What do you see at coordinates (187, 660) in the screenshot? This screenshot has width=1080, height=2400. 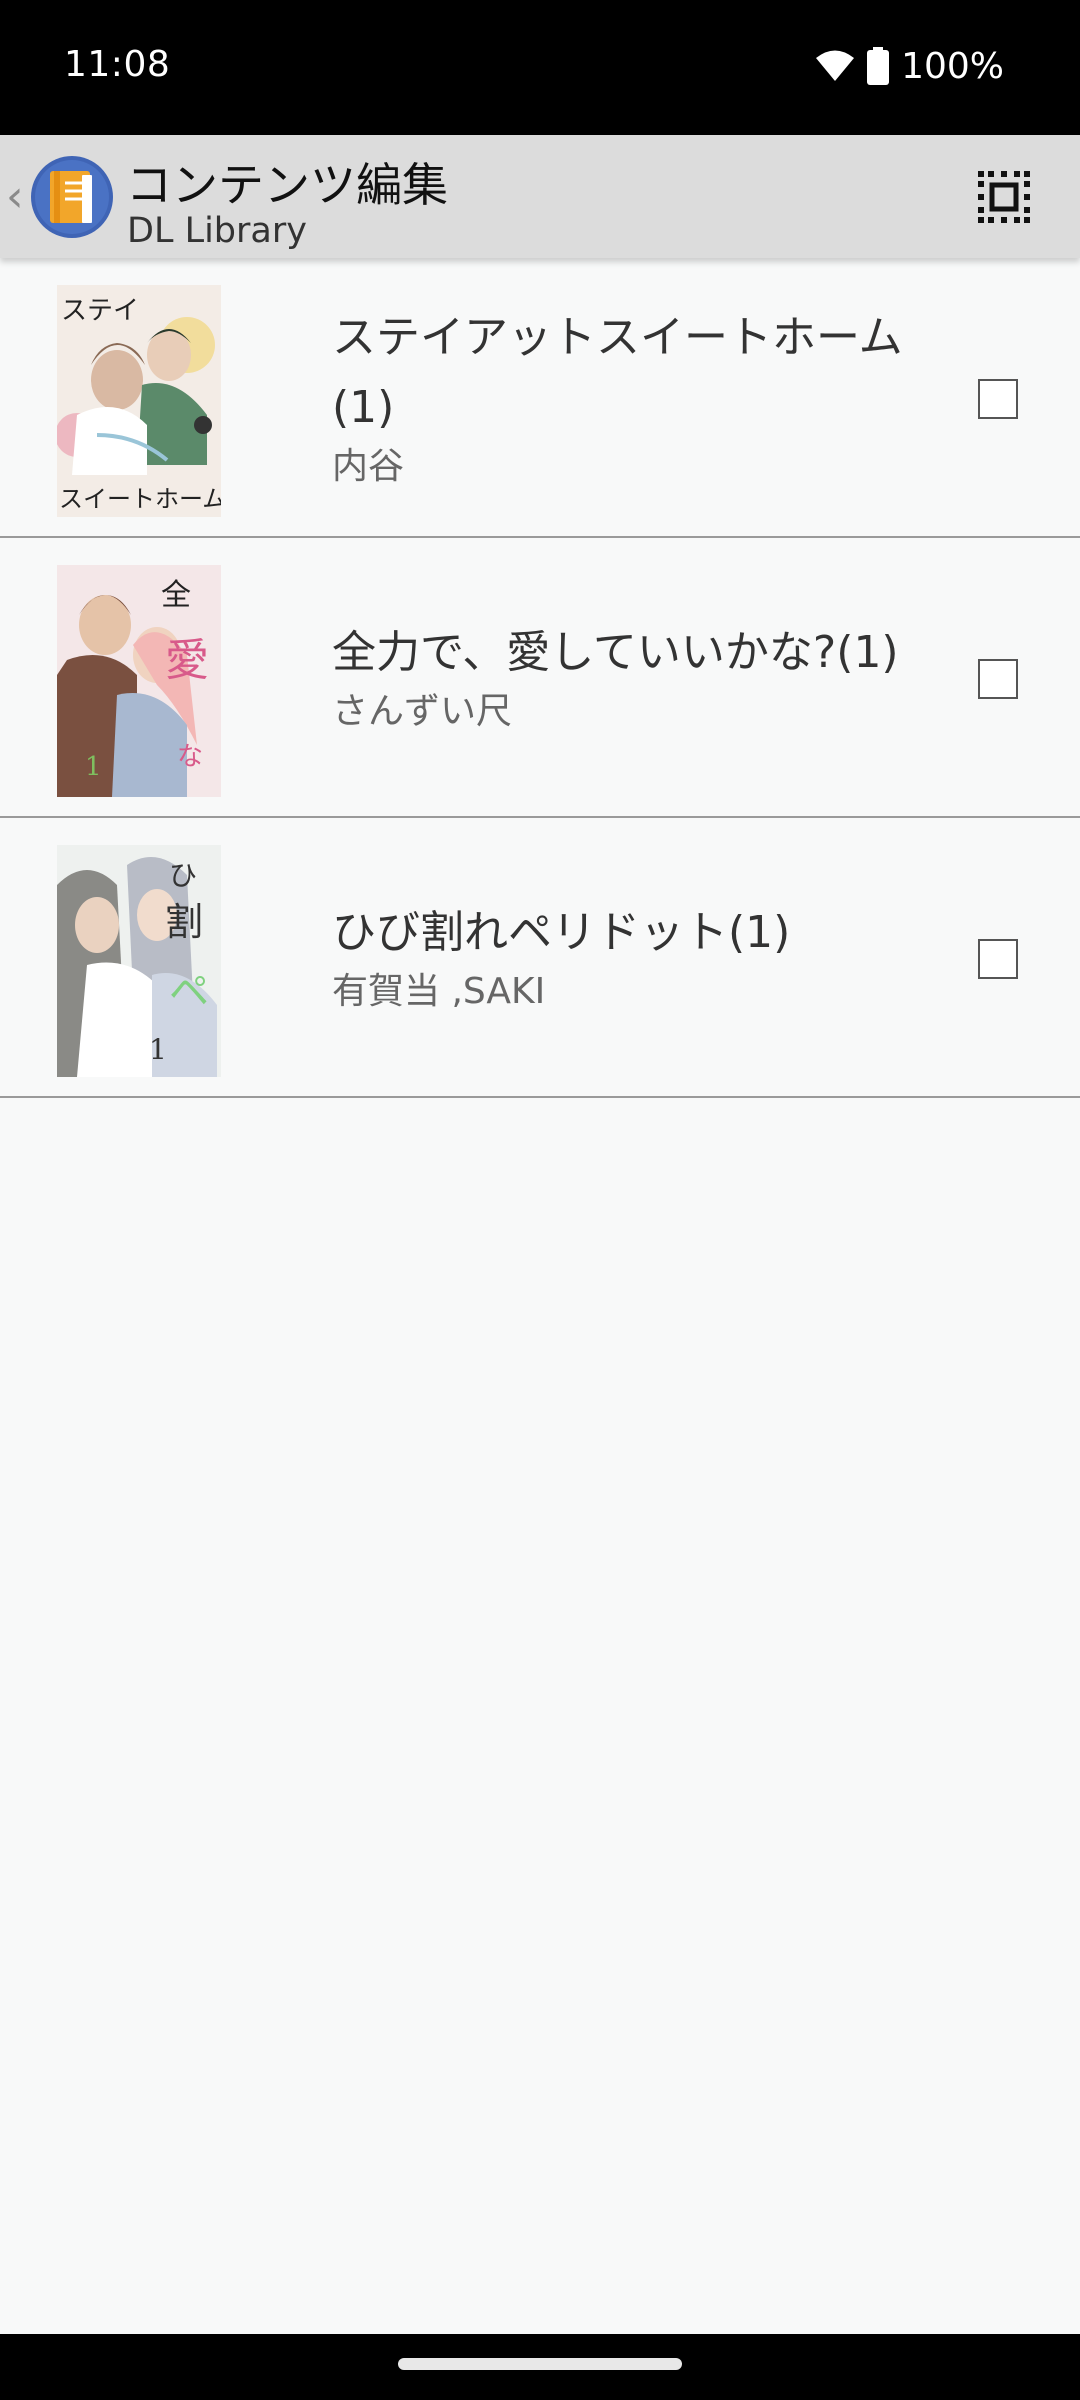 I see `svg-text: 愛` at bounding box center [187, 660].